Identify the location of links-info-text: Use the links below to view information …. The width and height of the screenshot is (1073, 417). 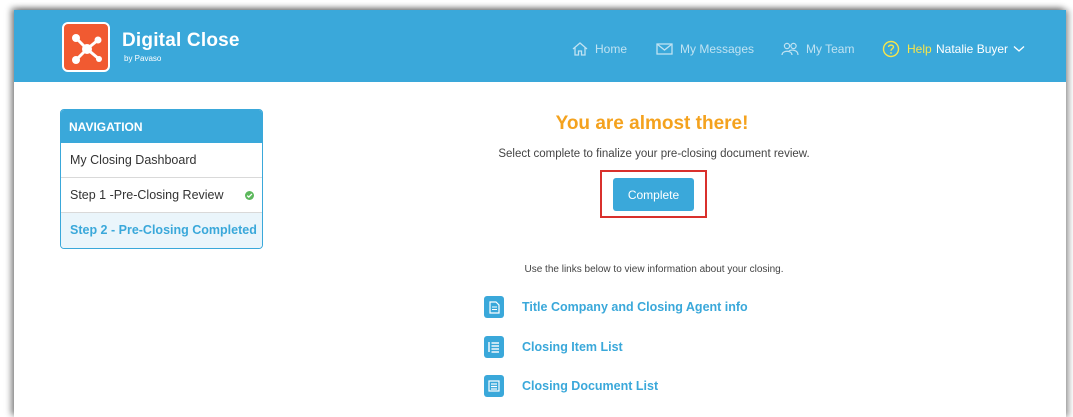
(654, 269).